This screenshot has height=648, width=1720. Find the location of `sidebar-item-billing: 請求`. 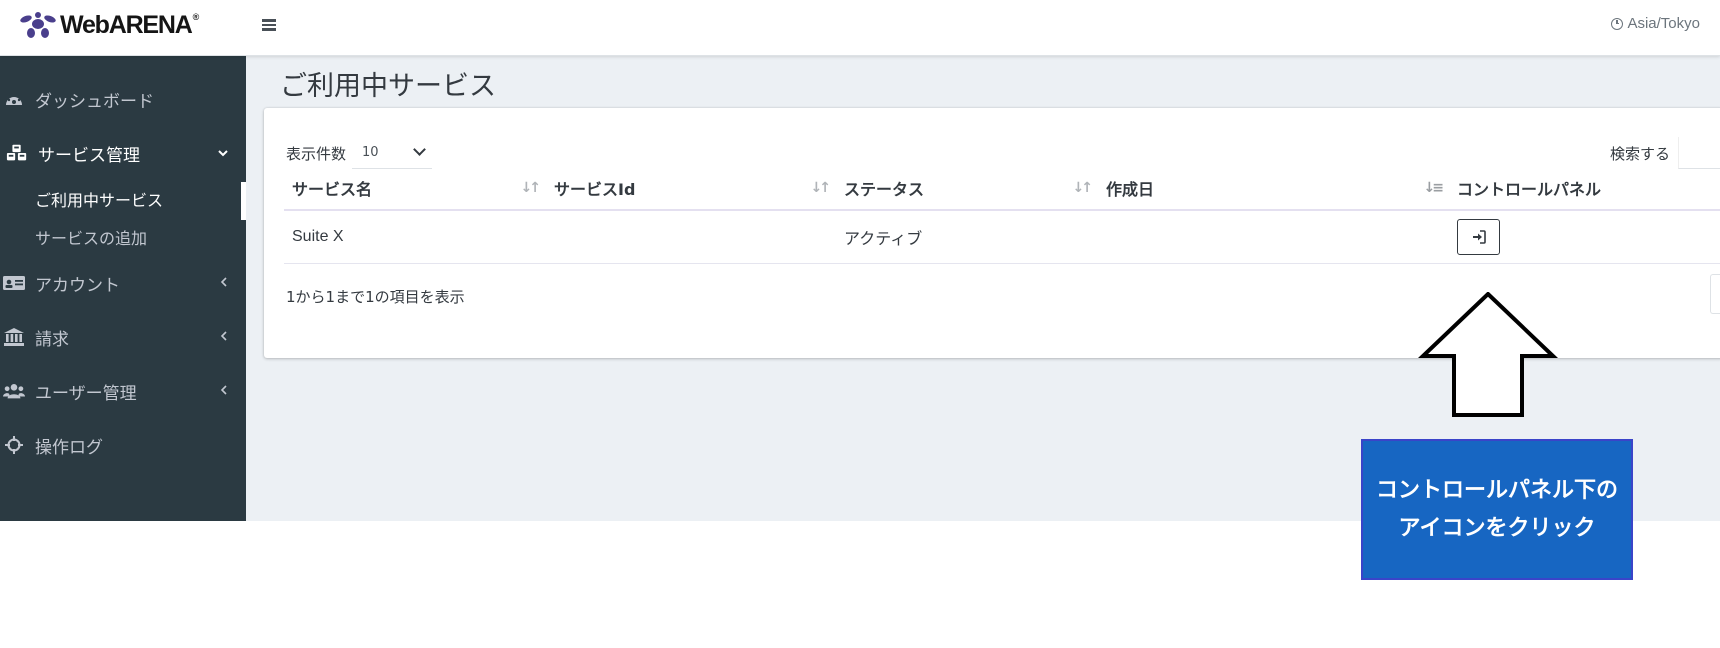

sidebar-item-billing: 請求 is located at coordinates (123, 337).